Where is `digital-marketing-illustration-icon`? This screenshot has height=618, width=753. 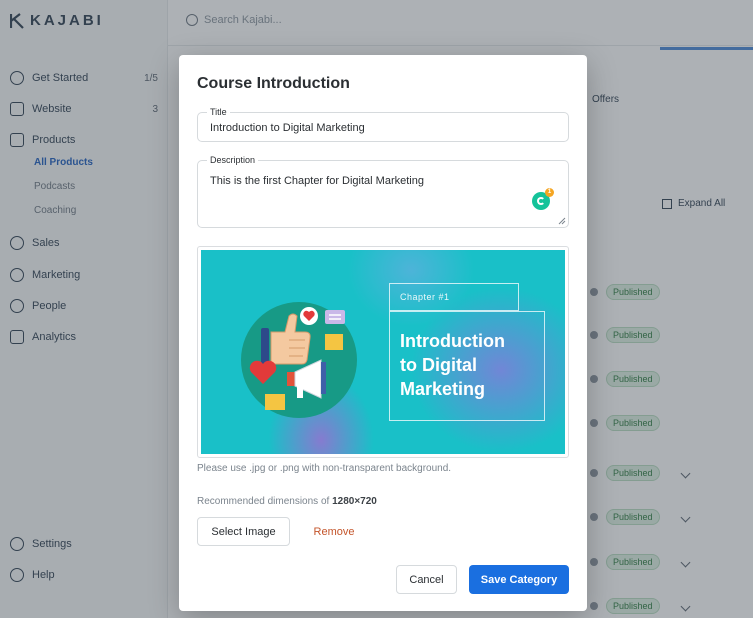
digital-marketing-illustration-icon is located at coordinates (297, 358).